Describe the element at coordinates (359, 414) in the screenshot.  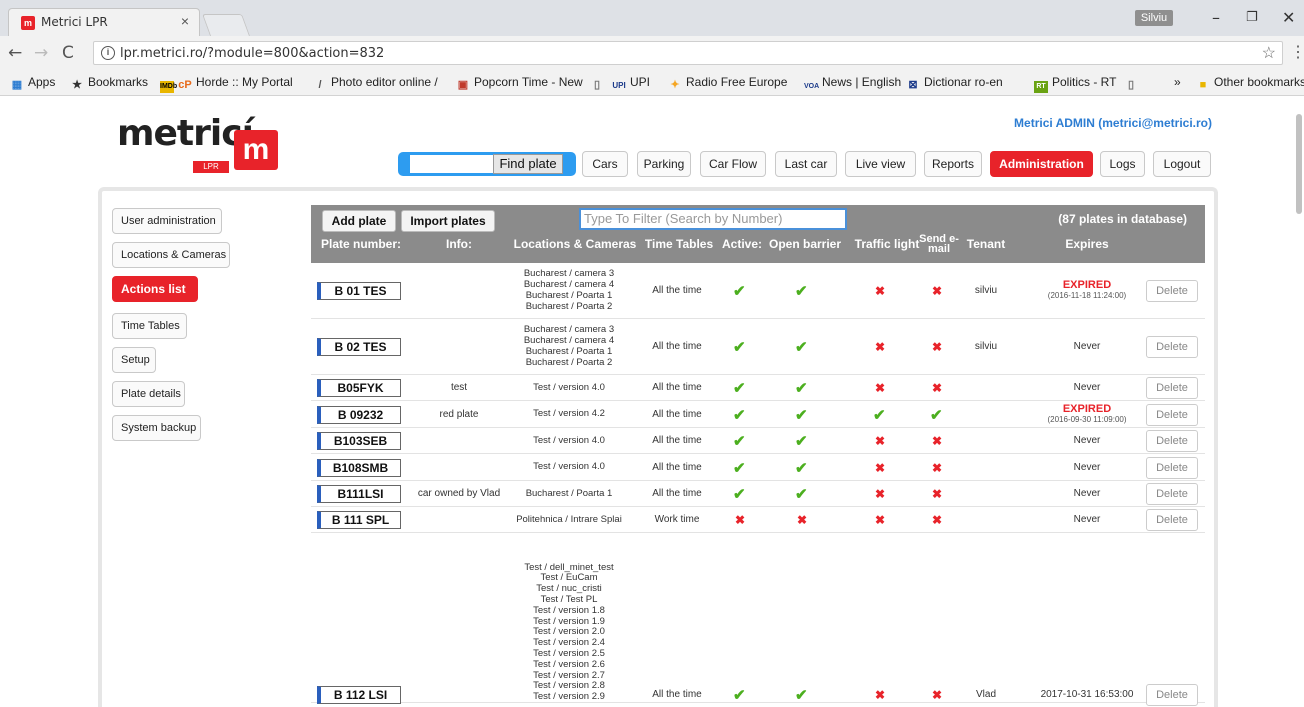
I see `plate-number: B 09232` at that location.